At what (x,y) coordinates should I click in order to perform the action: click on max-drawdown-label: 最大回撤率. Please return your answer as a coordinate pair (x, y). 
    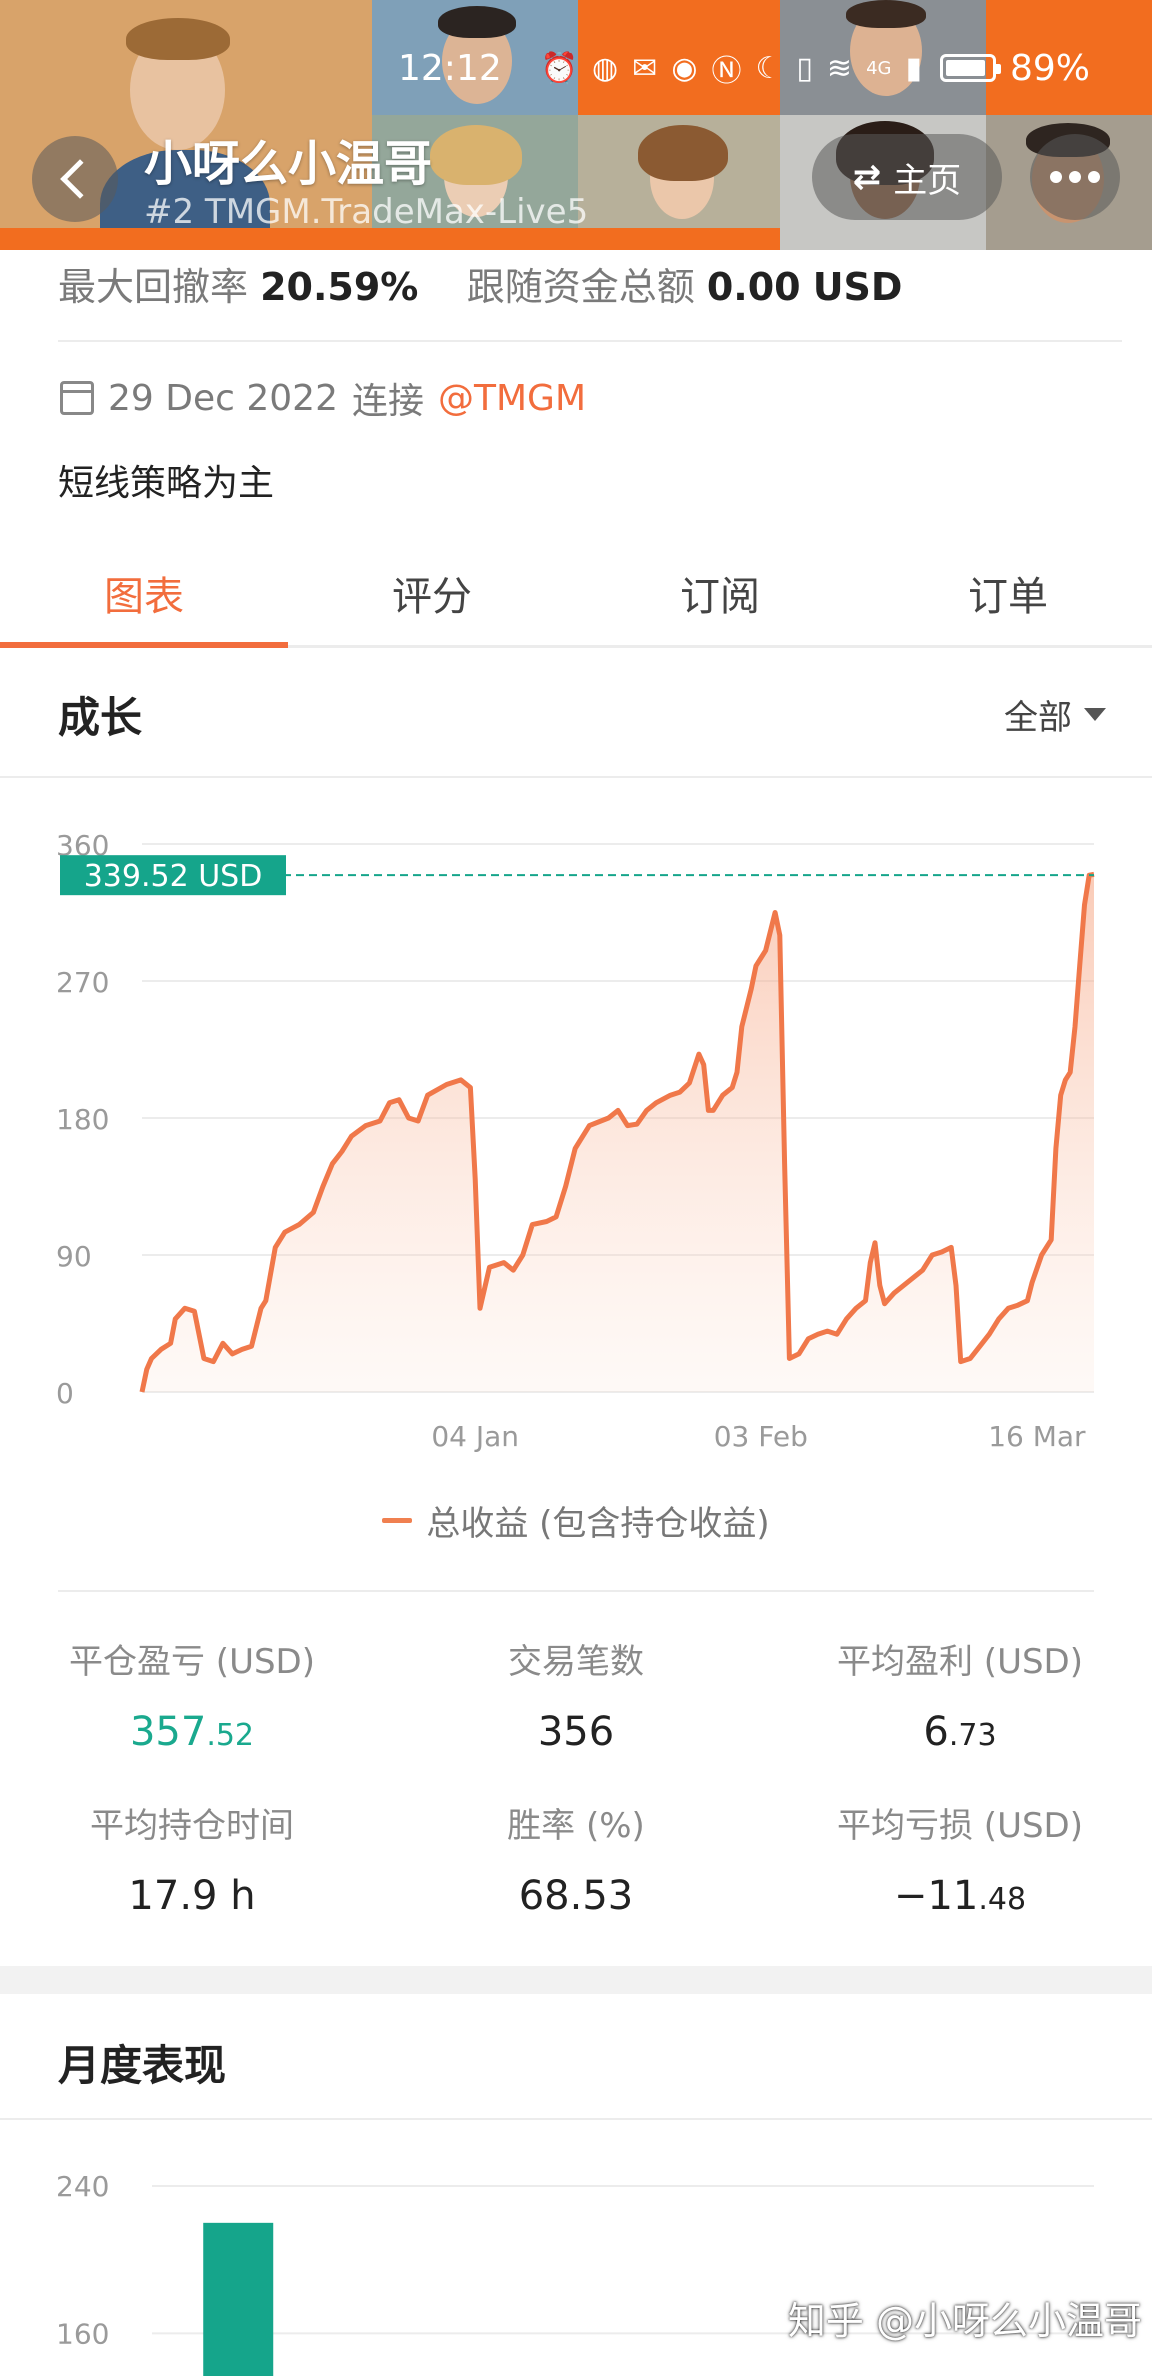
    Looking at the image, I should click on (153, 287).